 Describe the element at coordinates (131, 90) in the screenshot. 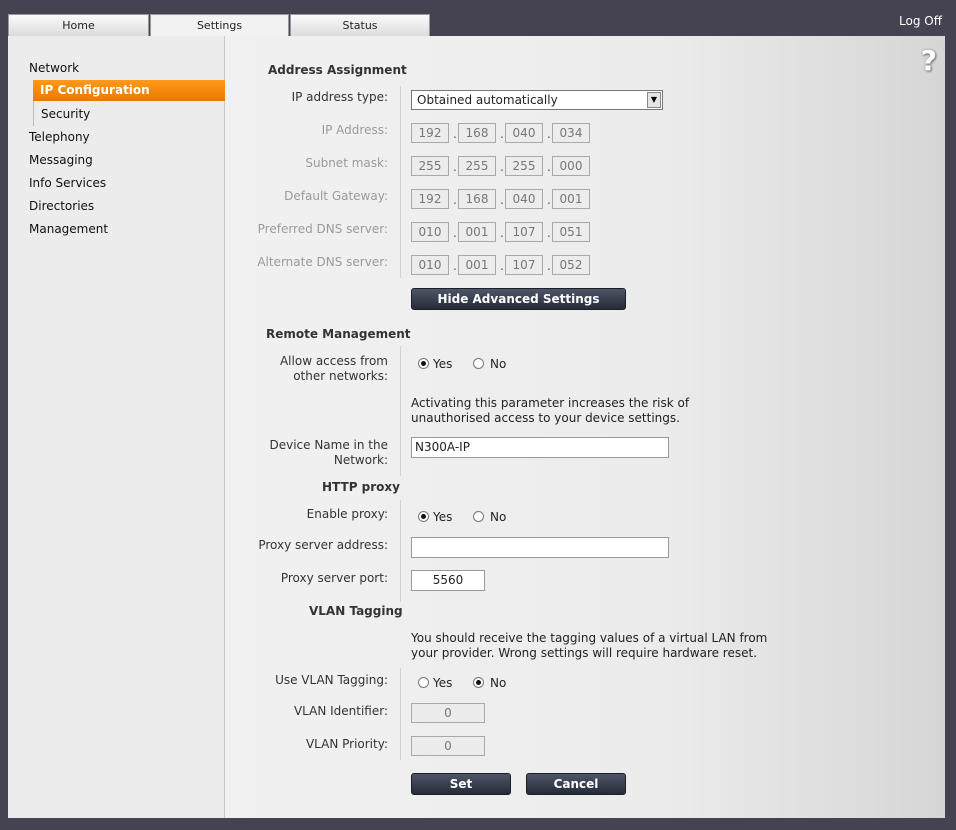

I see `sidebar-item-ip-configuration: IP Configuration` at that location.